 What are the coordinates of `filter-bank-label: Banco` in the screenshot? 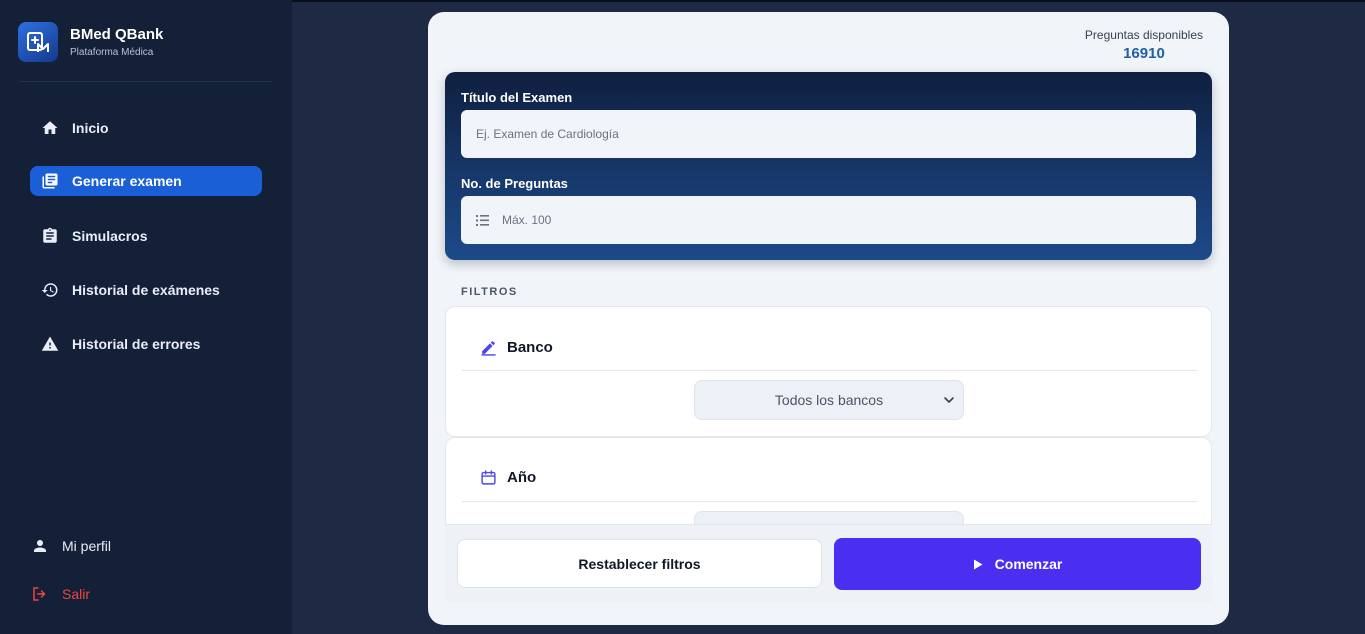 It's located at (530, 347).